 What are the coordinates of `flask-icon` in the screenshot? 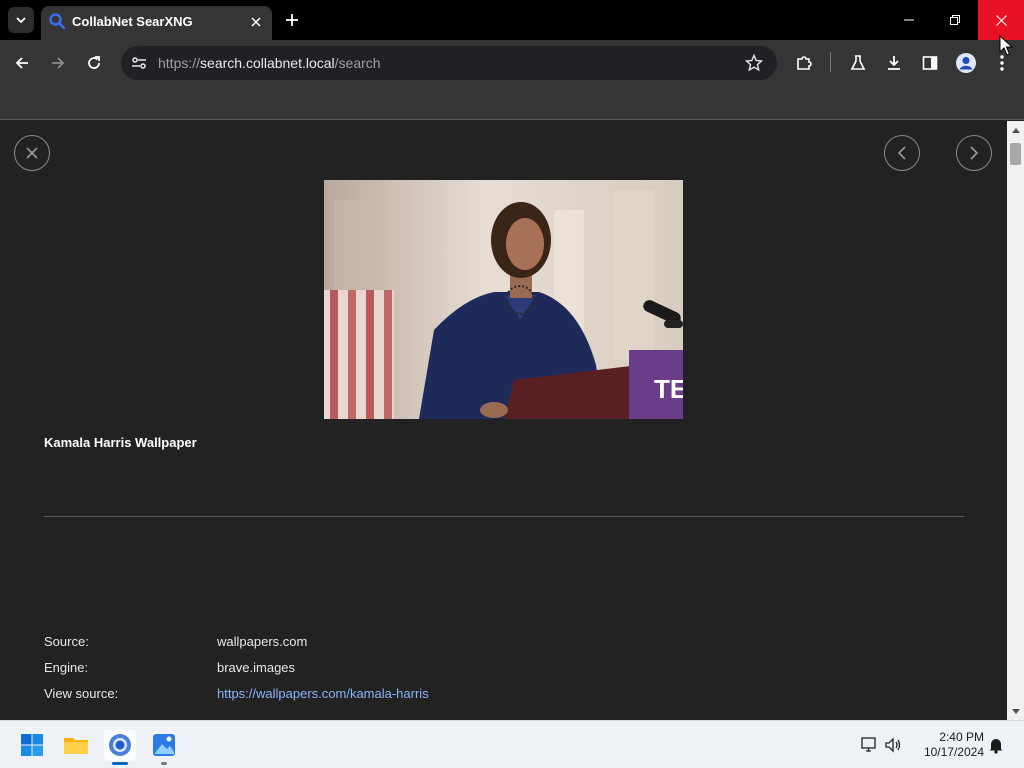 It's located at (858, 62).